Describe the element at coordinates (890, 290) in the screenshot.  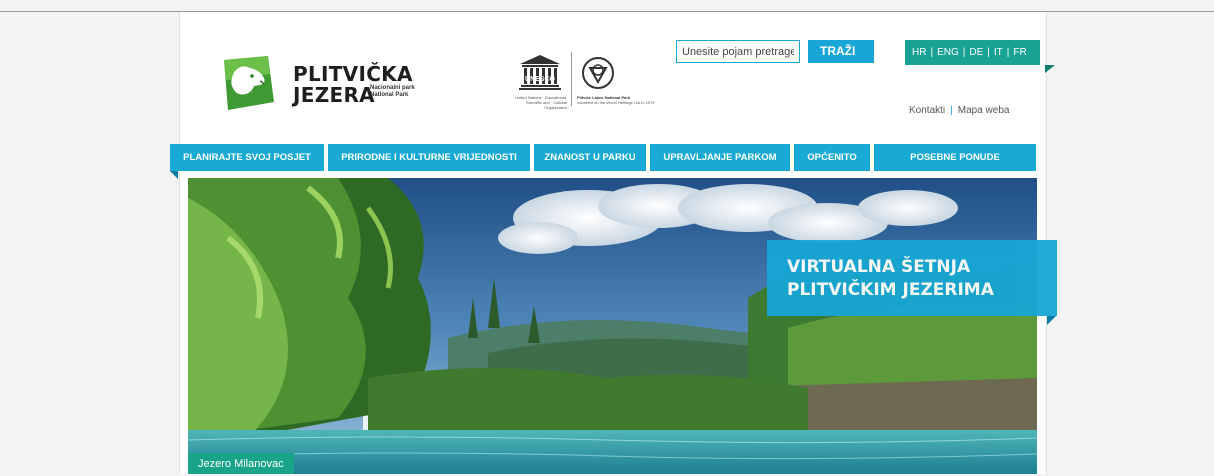
I see `banner-line2: PLITVIČKIM JEZERIMA` at that location.